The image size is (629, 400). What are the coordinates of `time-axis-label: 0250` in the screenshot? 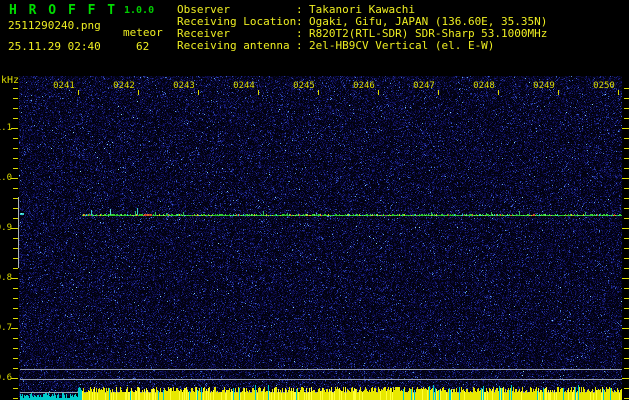 It's located at (604, 86).